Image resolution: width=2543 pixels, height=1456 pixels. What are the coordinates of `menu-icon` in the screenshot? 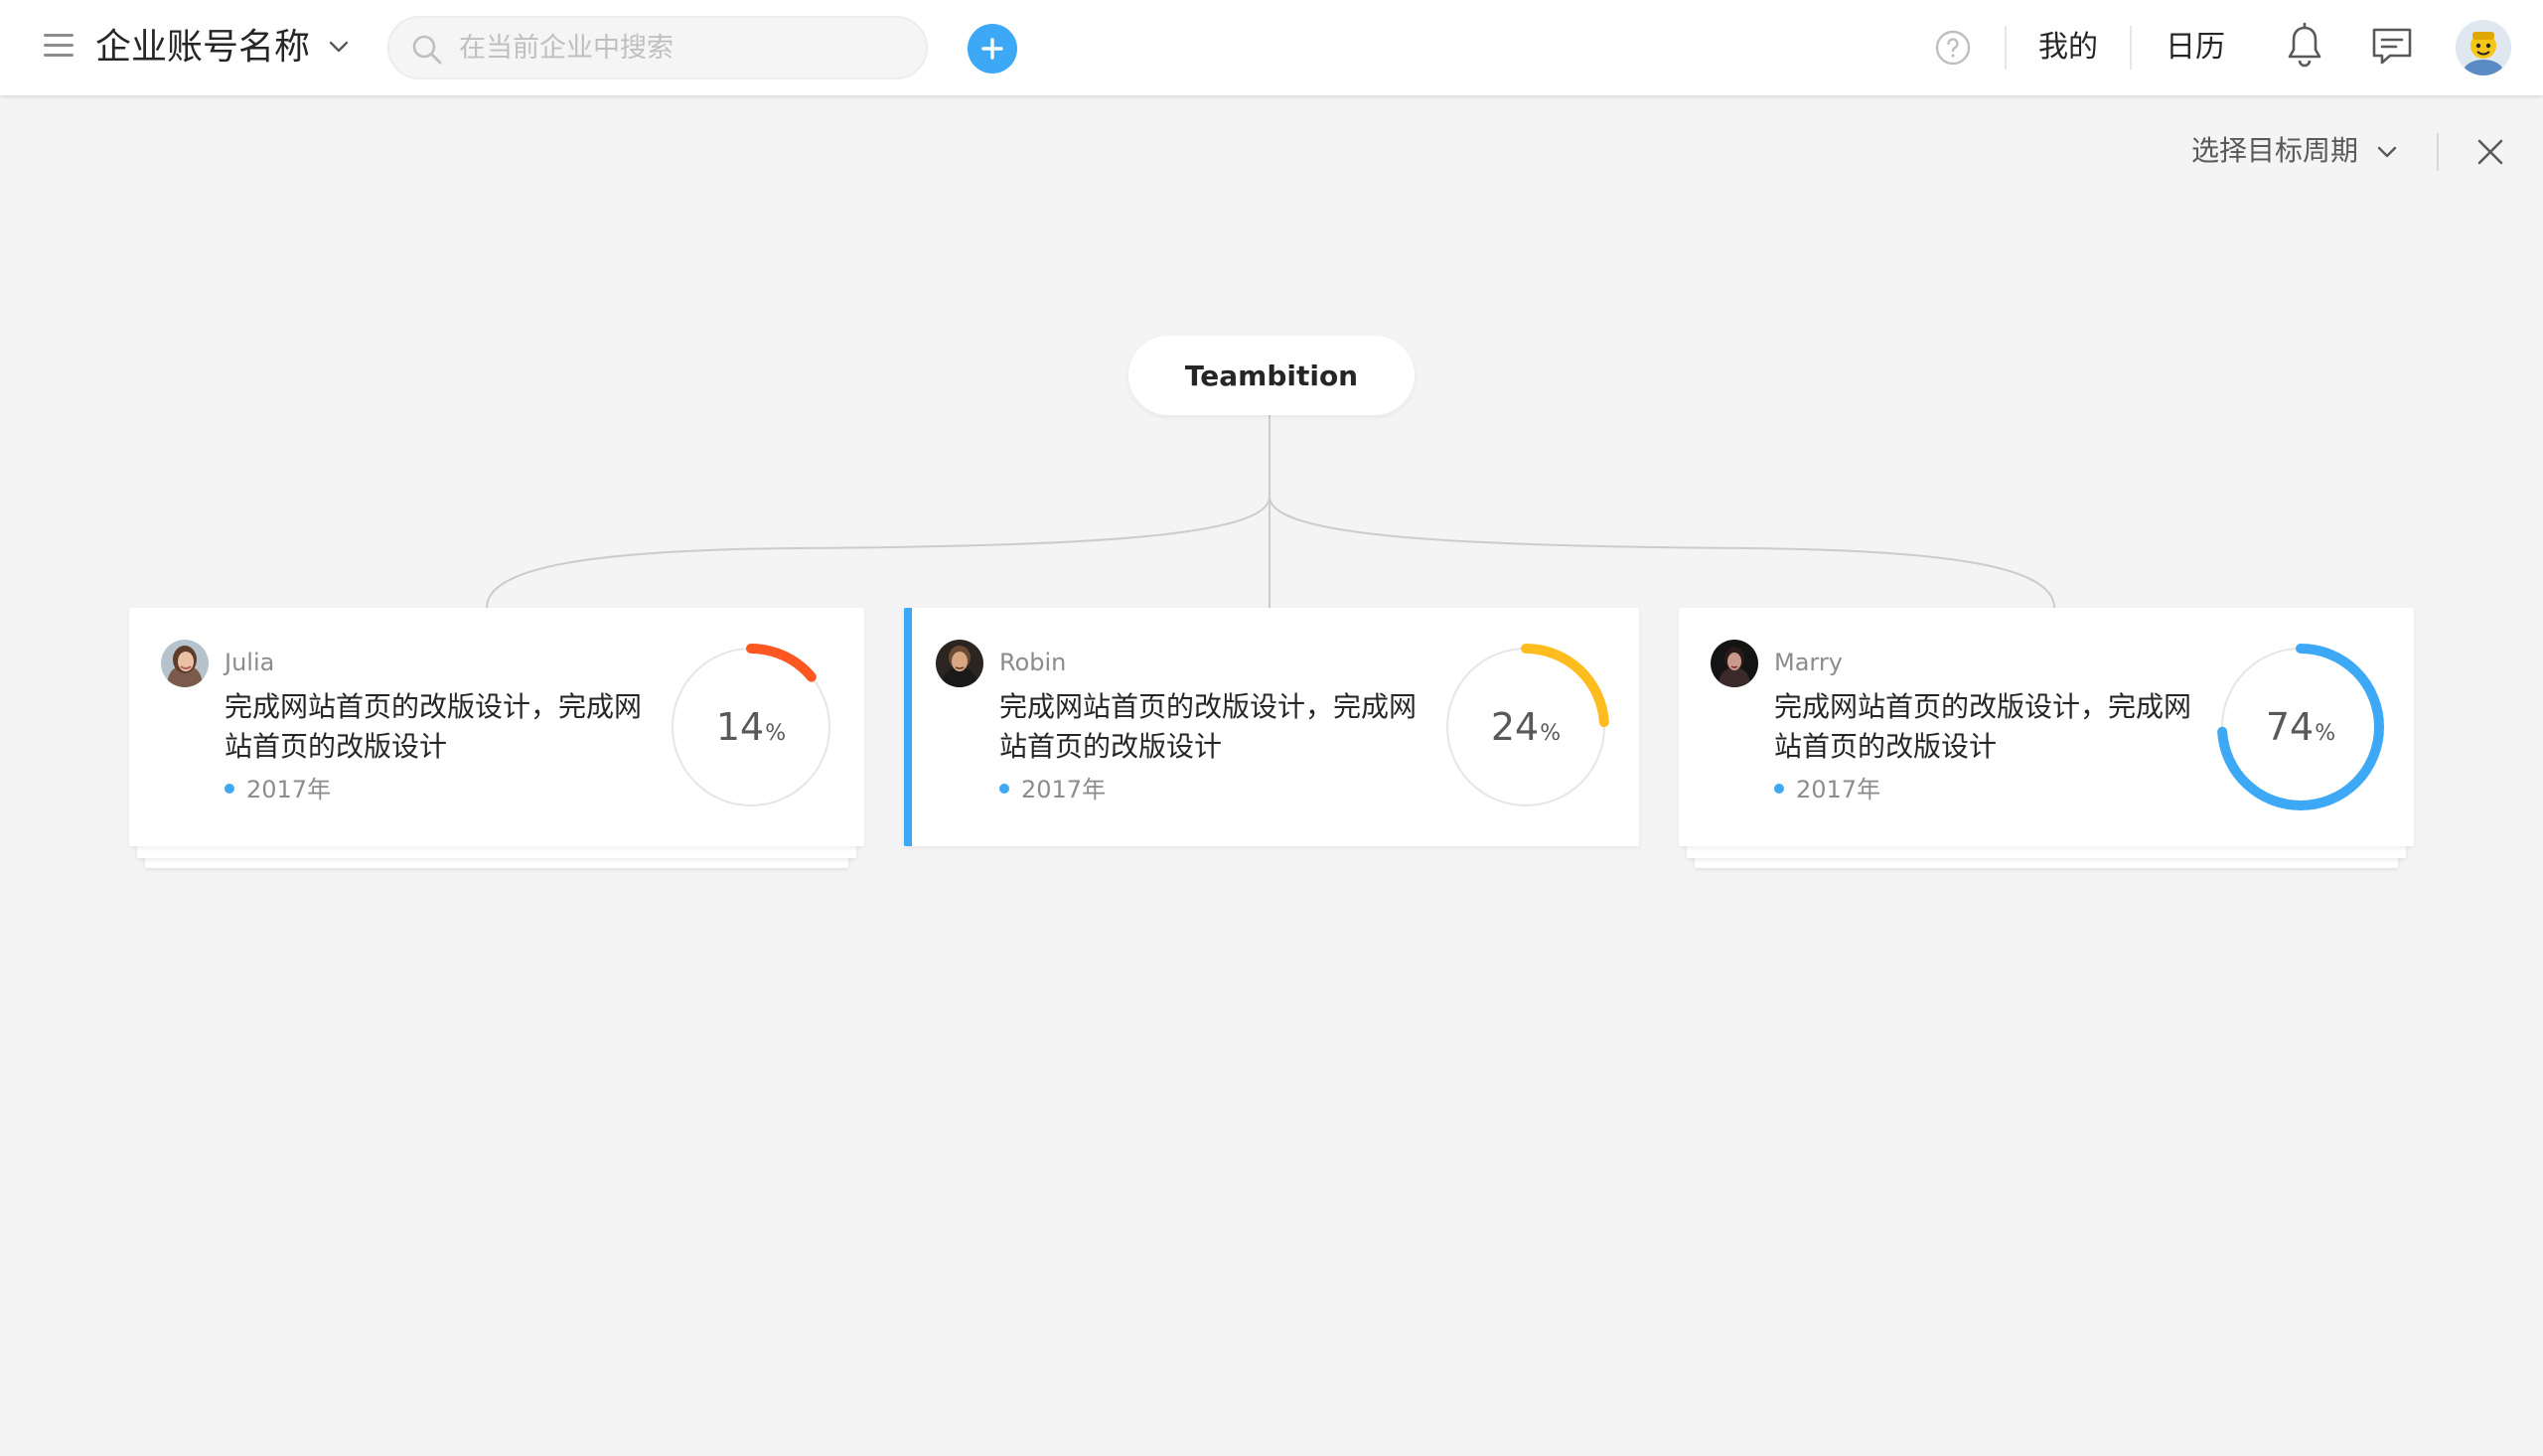 It's located at (59, 48).